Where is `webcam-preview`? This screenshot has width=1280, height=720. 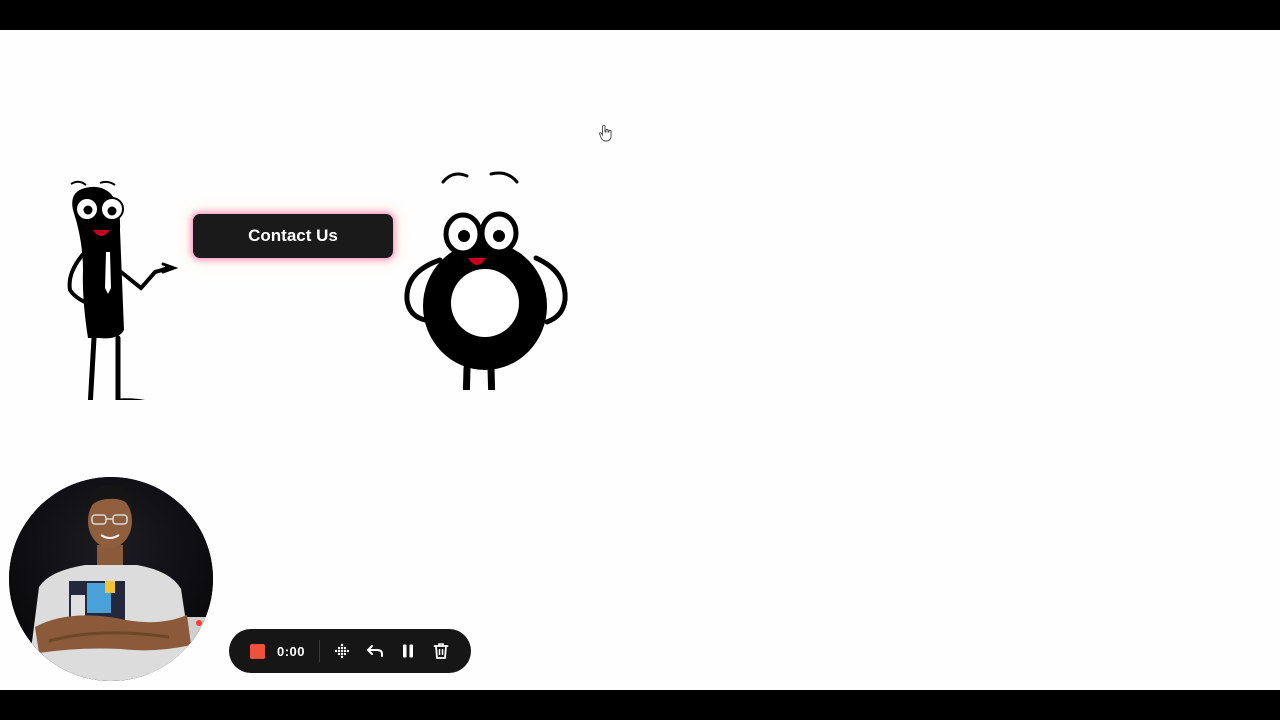
webcam-preview is located at coordinates (111, 579).